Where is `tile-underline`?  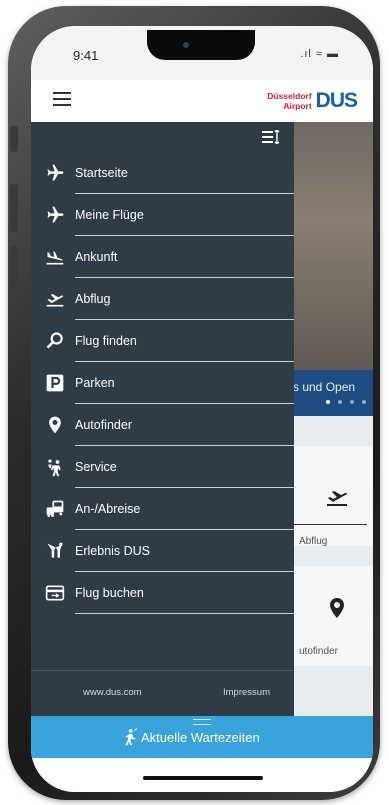 tile-underline is located at coordinates (330, 524).